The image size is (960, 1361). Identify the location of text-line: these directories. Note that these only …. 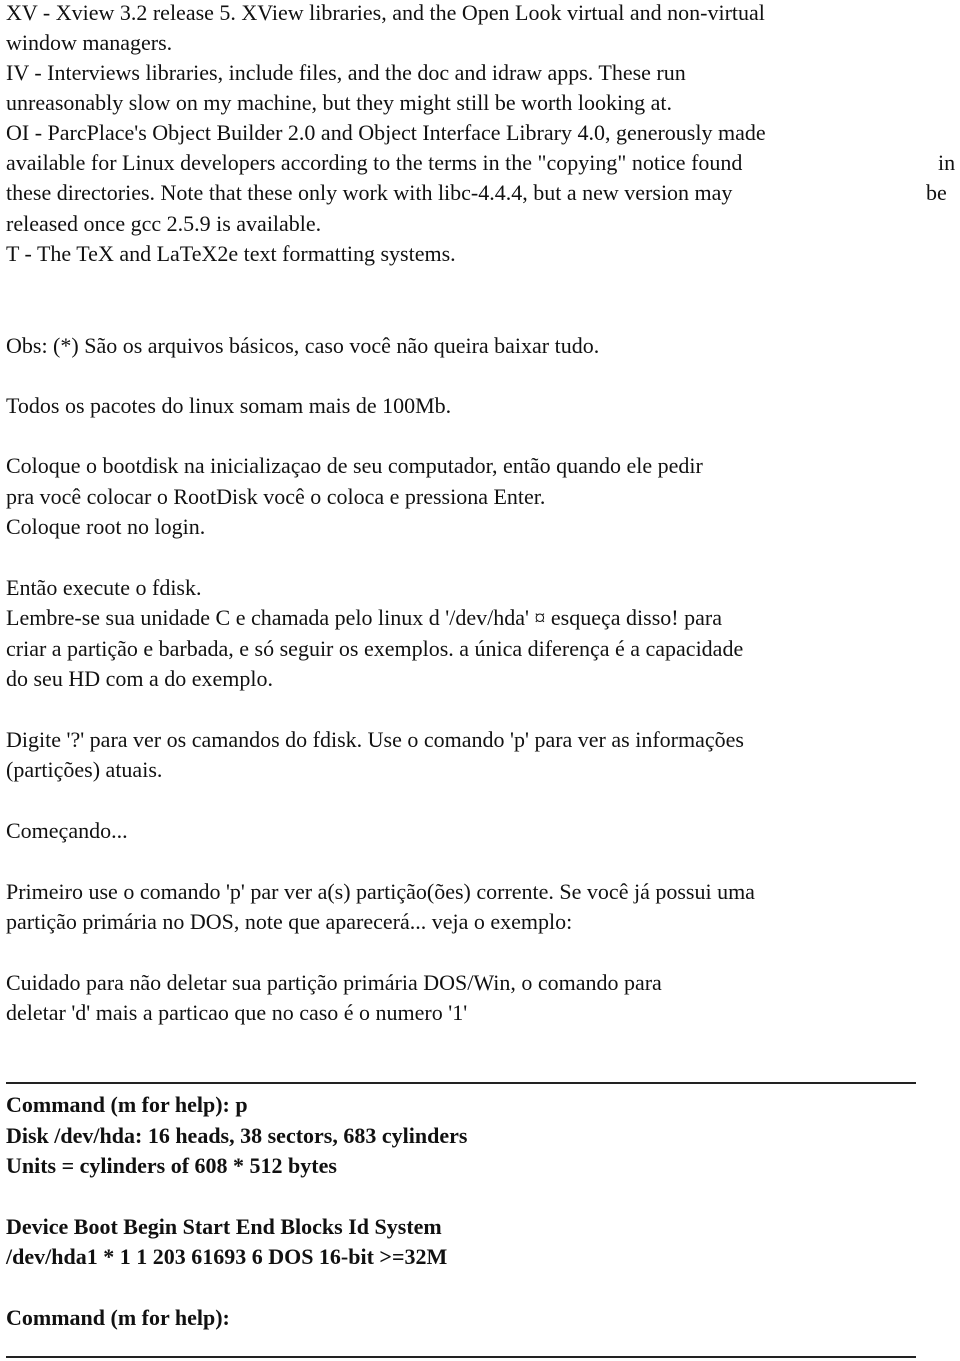
(369, 192).